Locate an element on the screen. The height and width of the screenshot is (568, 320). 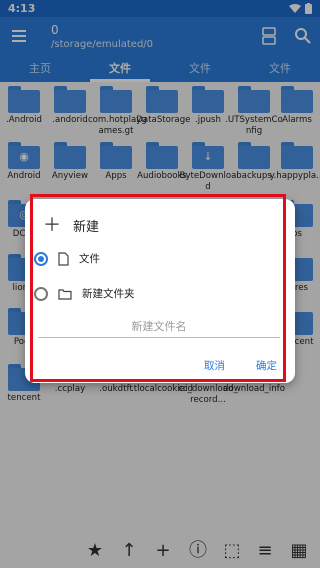
confirm-button: 确定 is located at coordinates (266, 365).